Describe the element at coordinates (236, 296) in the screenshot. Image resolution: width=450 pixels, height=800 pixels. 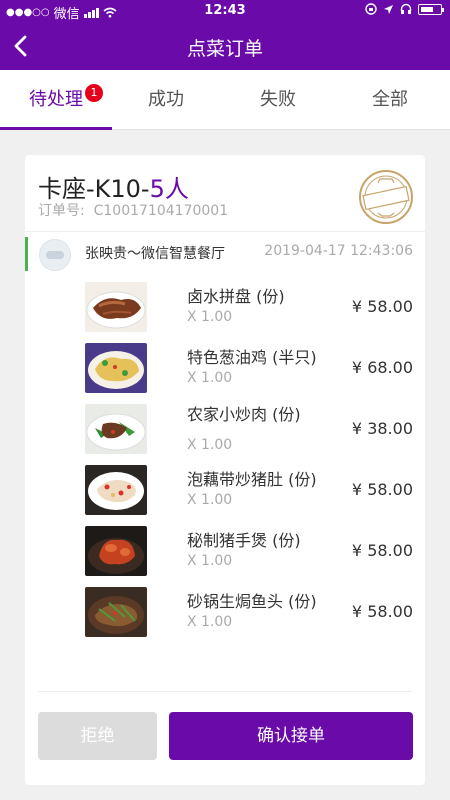
I see `dish-name: 卤水拼盘 (份)` at that location.